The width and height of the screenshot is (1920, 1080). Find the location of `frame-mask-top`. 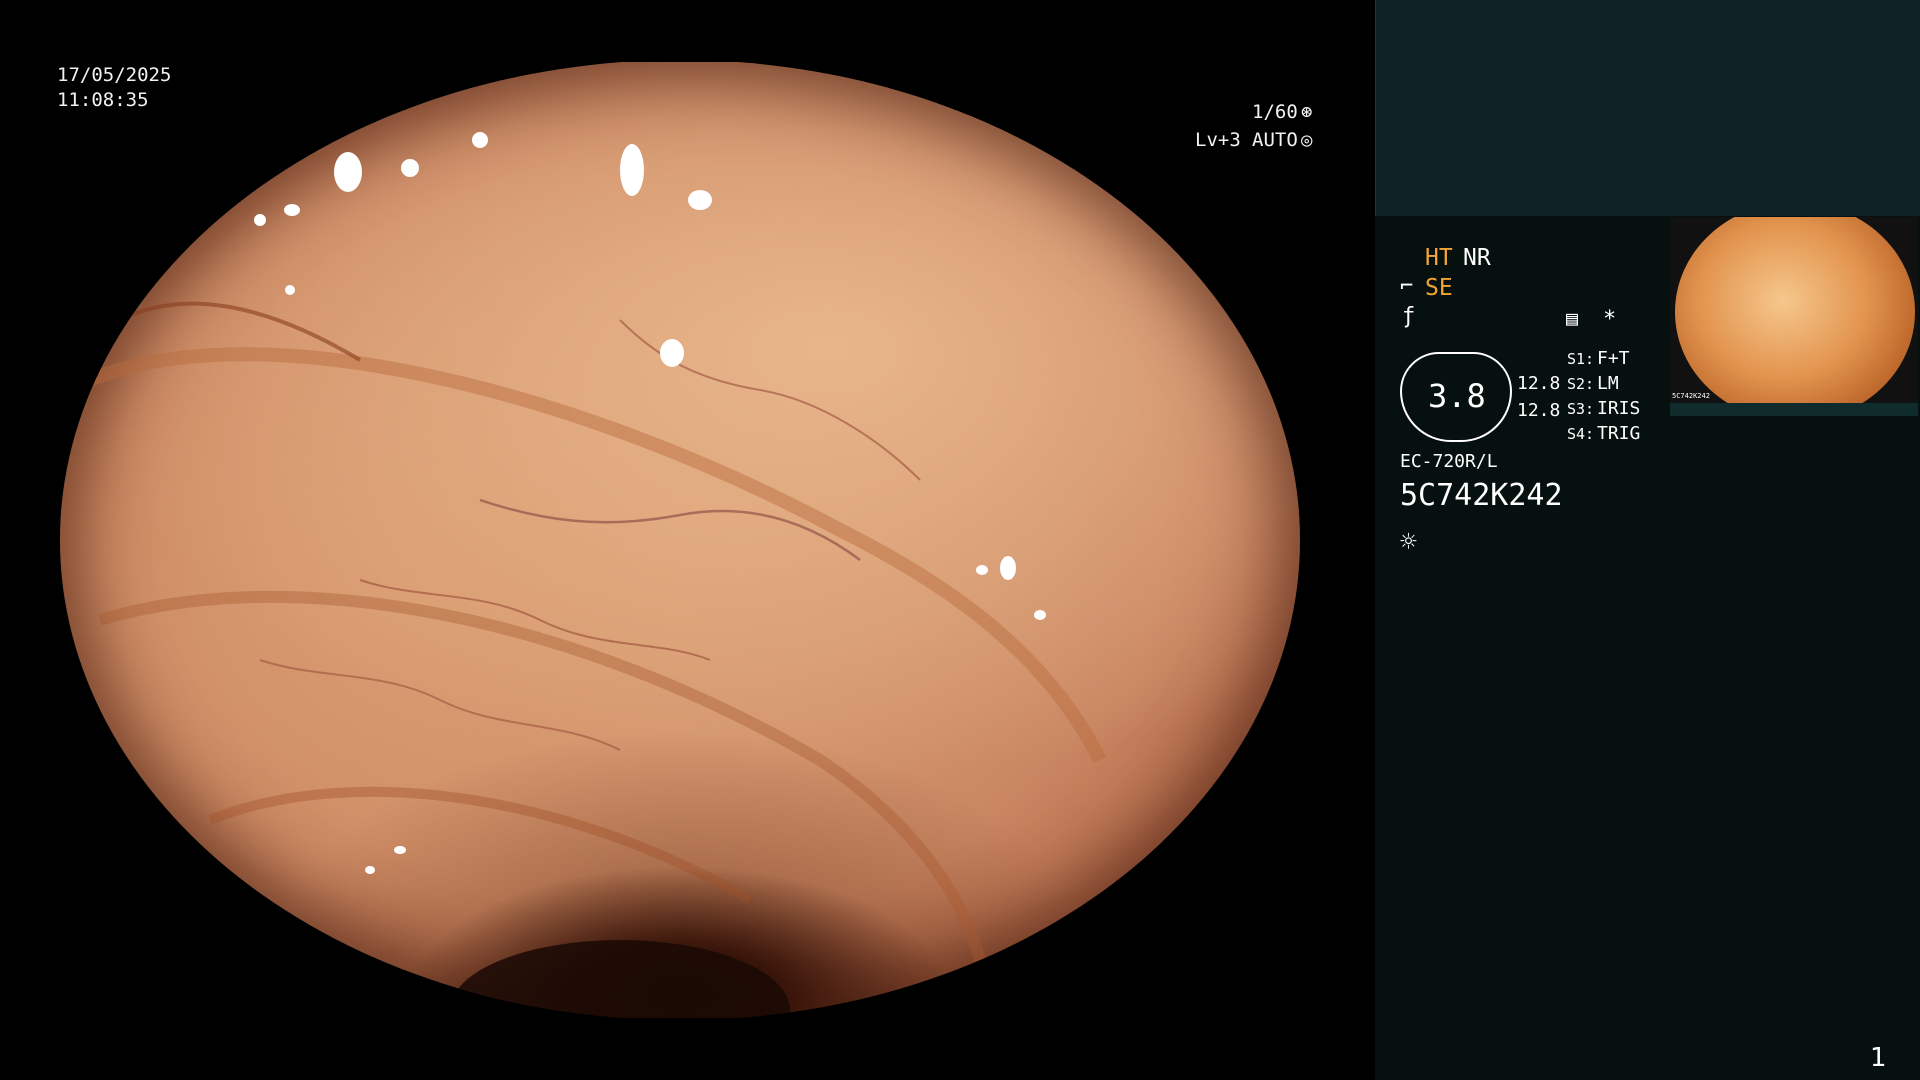

frame-mask-top is located at coordinates (687, 31).